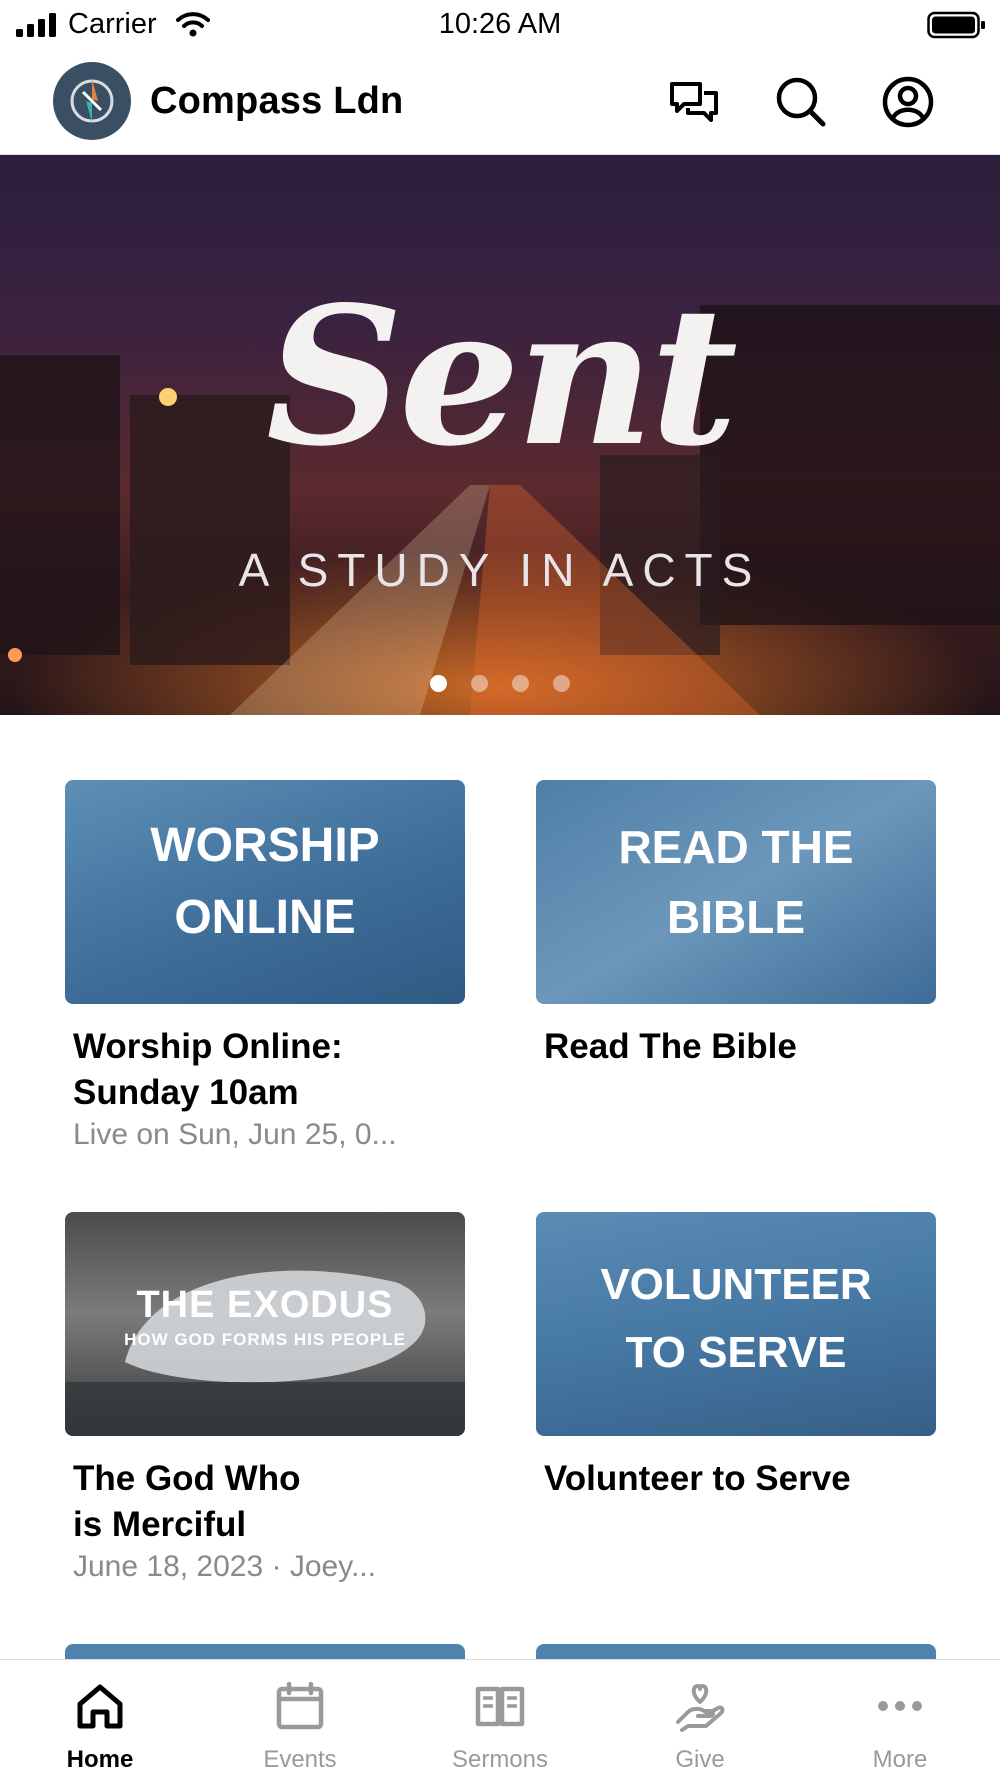 This screenshot has width=1000, height=1779. I want to click on card-title-line1: Read The Bible, so click(670, 1046).